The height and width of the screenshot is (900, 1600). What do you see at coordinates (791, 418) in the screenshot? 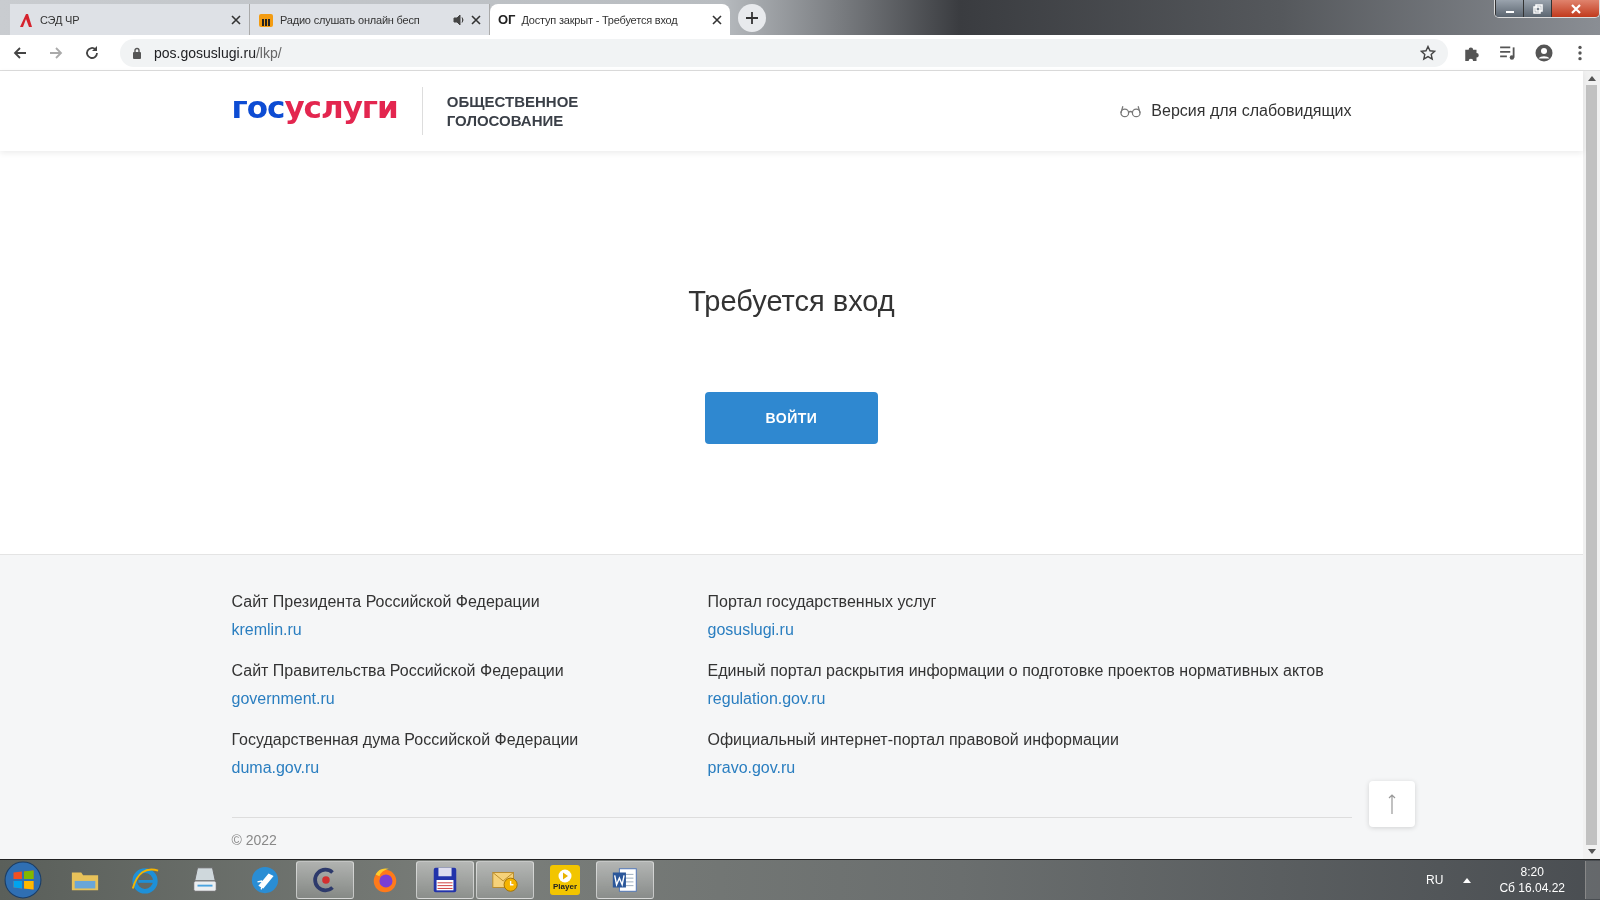
I see `login-button: ВОЙТИ` at bounding box center [791, 418].